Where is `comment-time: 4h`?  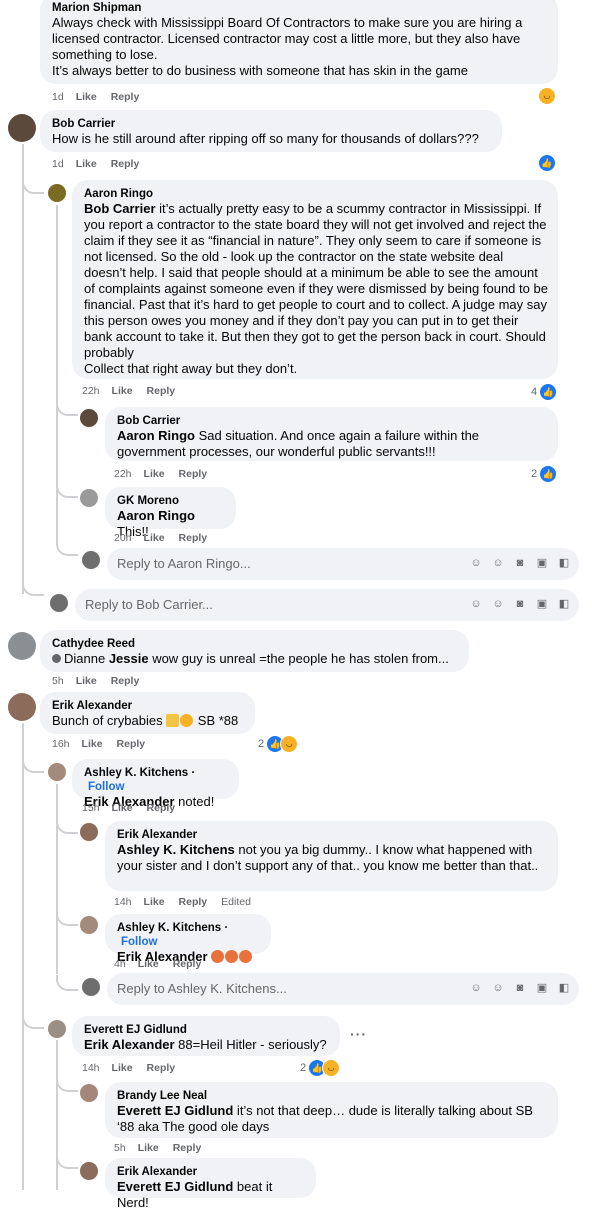 comment-time: 4h is located at coordinates (120, 964).